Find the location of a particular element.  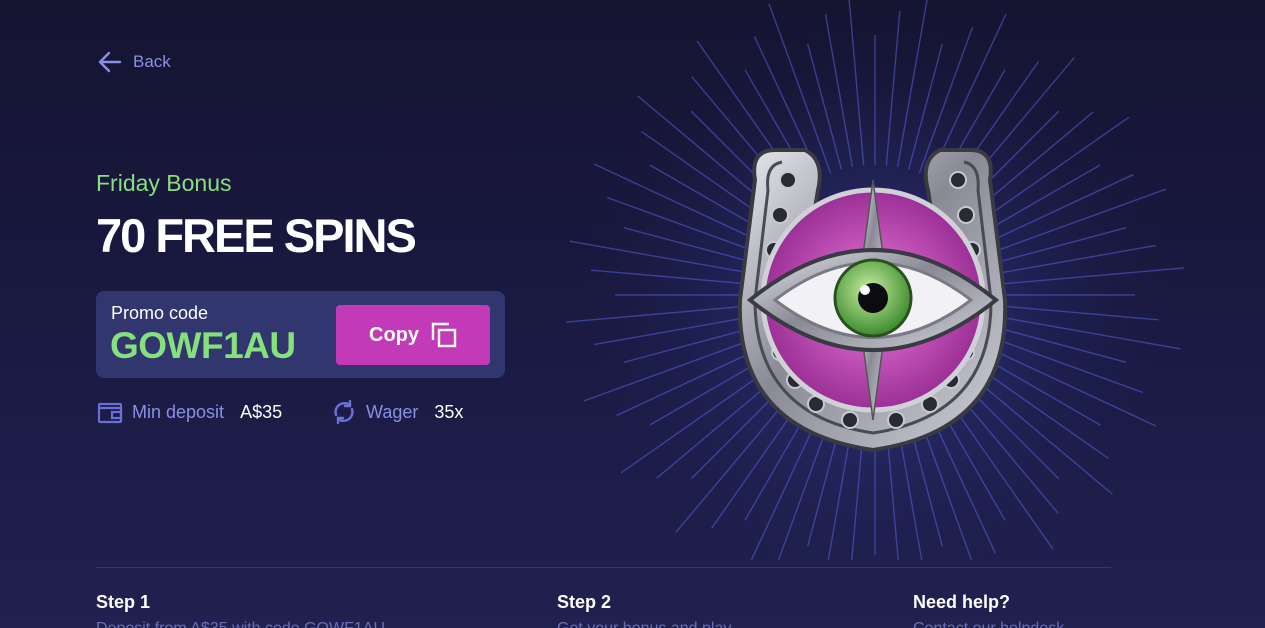

wager: Wager 35x is located at coordinates (396, 412).